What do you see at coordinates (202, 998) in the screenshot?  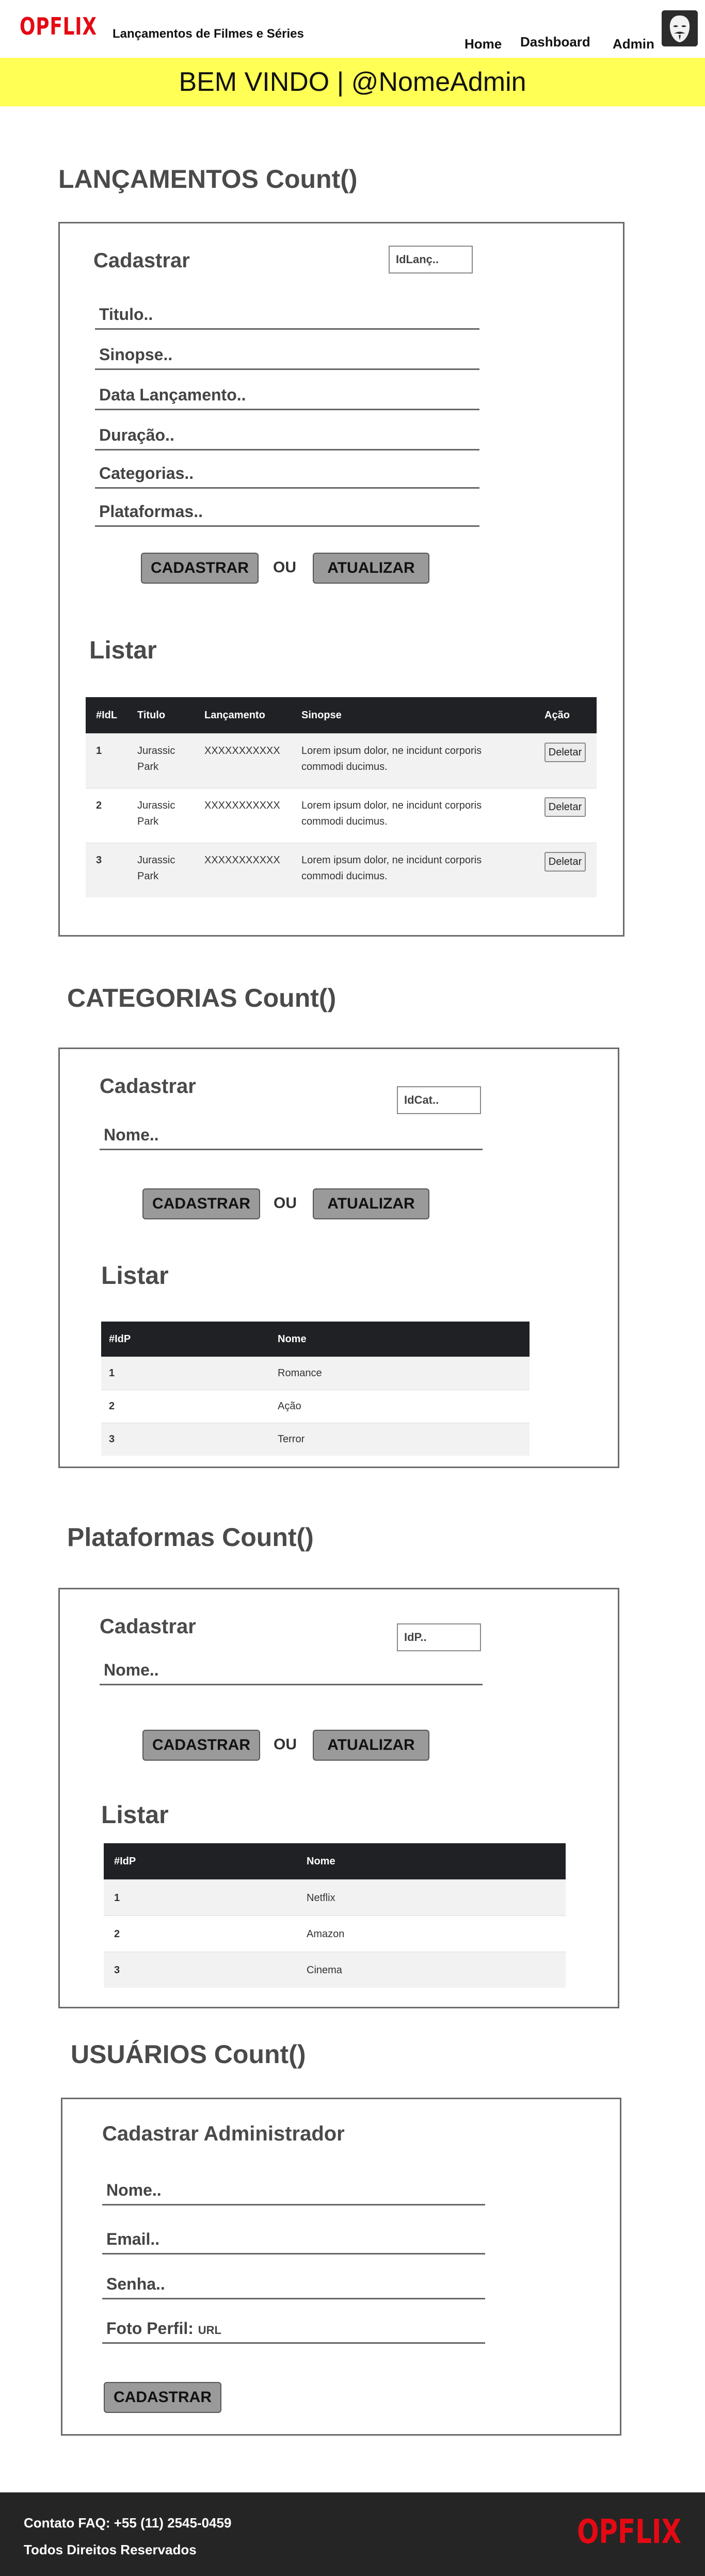 I see `categorias-section-title: CATEGORIAS Count()` at bounding box center [202, 998].